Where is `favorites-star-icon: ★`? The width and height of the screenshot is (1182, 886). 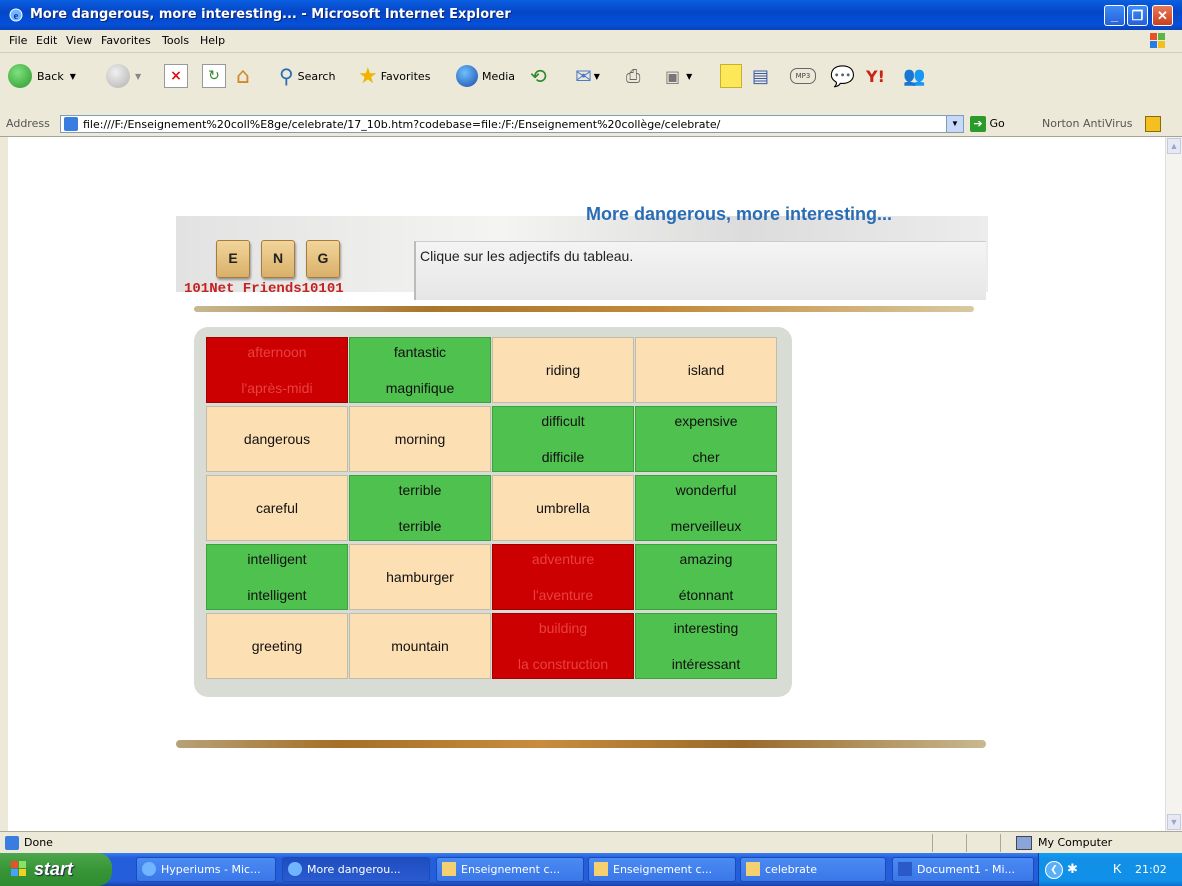
favorites-star-icon: ★ is located at coordinates (368, 76).